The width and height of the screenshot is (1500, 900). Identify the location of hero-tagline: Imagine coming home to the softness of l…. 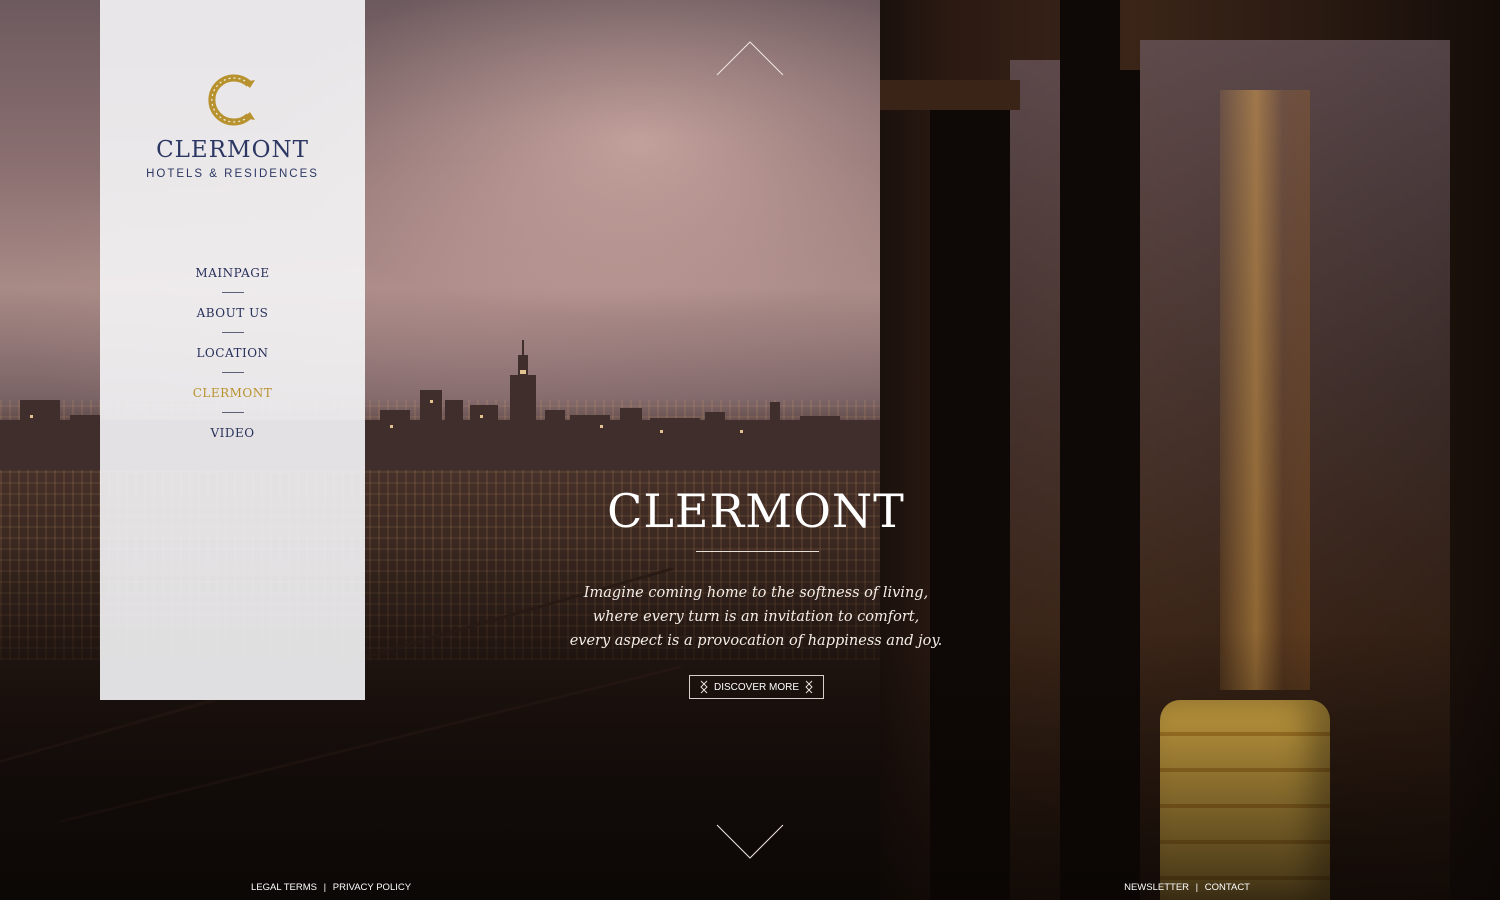
(756, 617).